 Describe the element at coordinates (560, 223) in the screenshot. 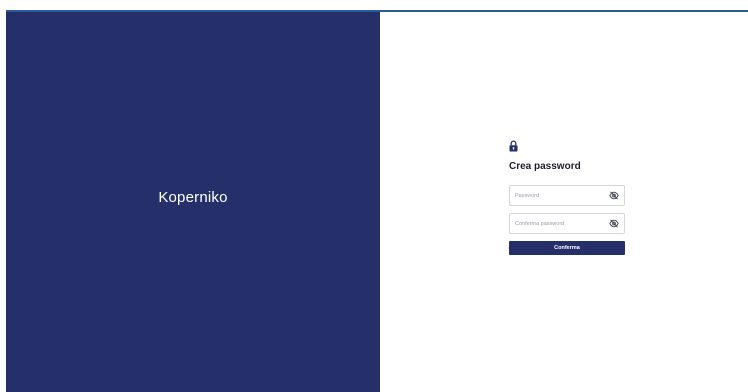

I see `confirm-password-input` at that location.